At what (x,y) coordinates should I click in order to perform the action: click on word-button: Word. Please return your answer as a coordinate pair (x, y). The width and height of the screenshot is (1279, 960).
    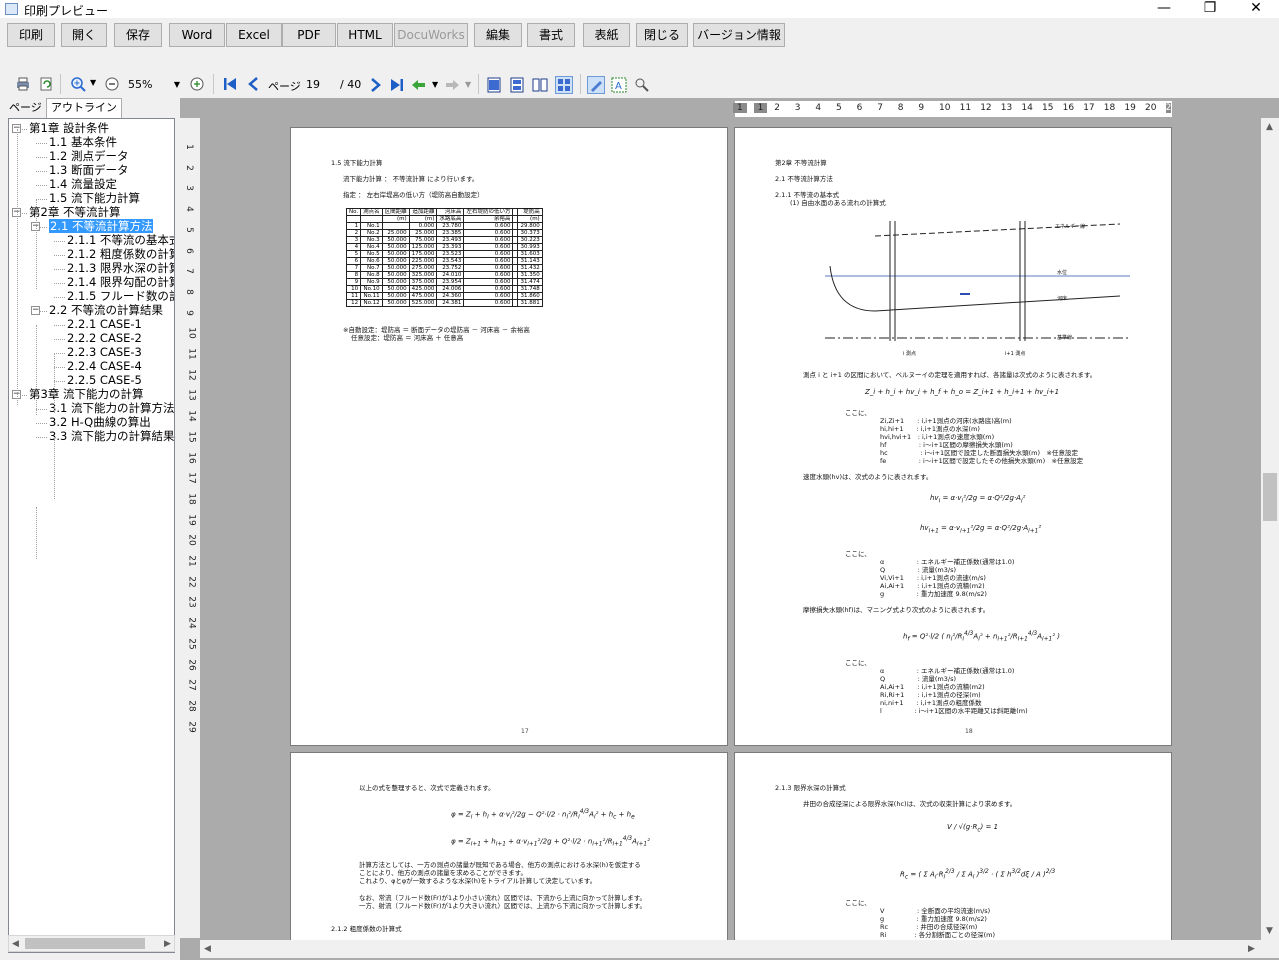
    Looking at the image, I should click on (197, 35).